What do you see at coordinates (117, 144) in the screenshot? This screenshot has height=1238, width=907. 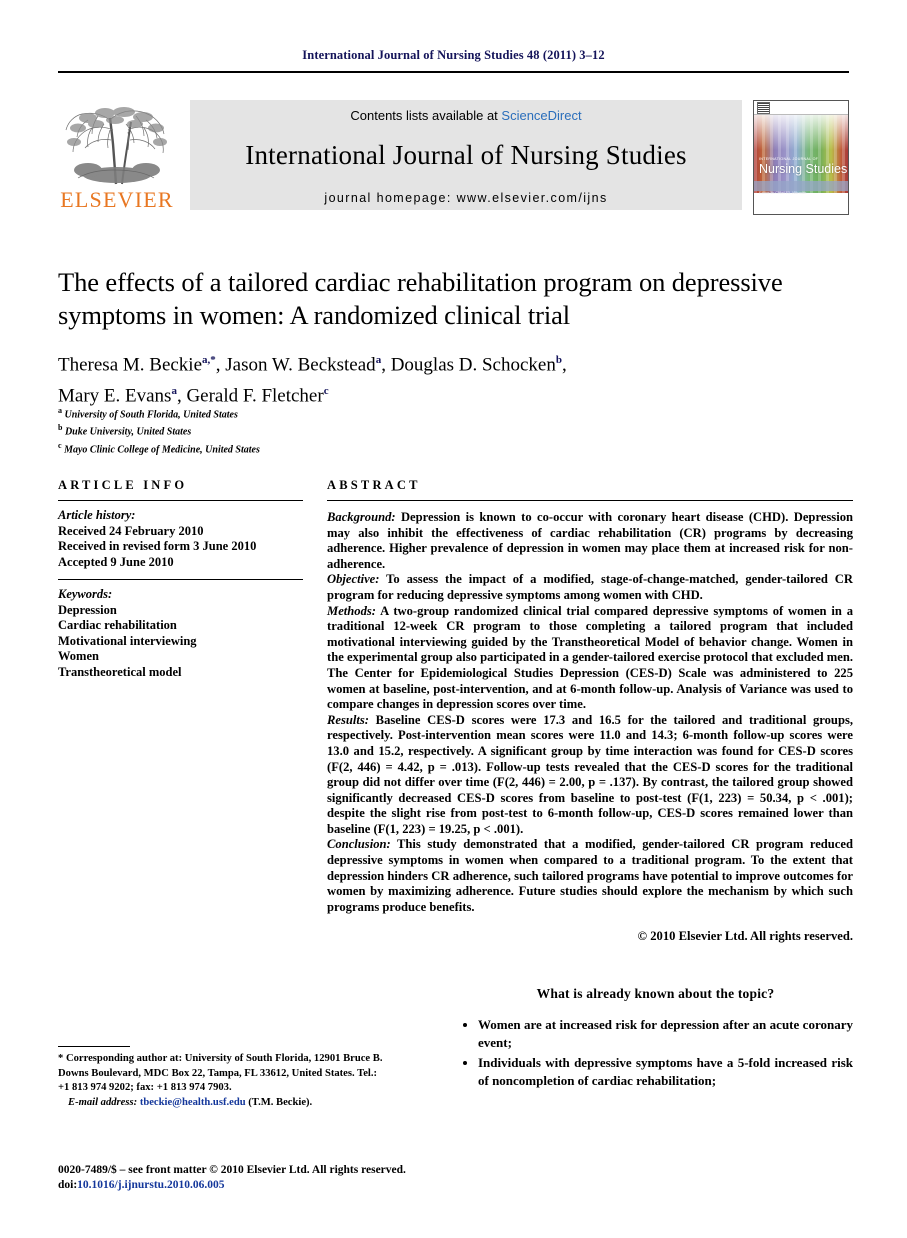 I see `elsevier-tree-icon` at bounding box center [117, 144].